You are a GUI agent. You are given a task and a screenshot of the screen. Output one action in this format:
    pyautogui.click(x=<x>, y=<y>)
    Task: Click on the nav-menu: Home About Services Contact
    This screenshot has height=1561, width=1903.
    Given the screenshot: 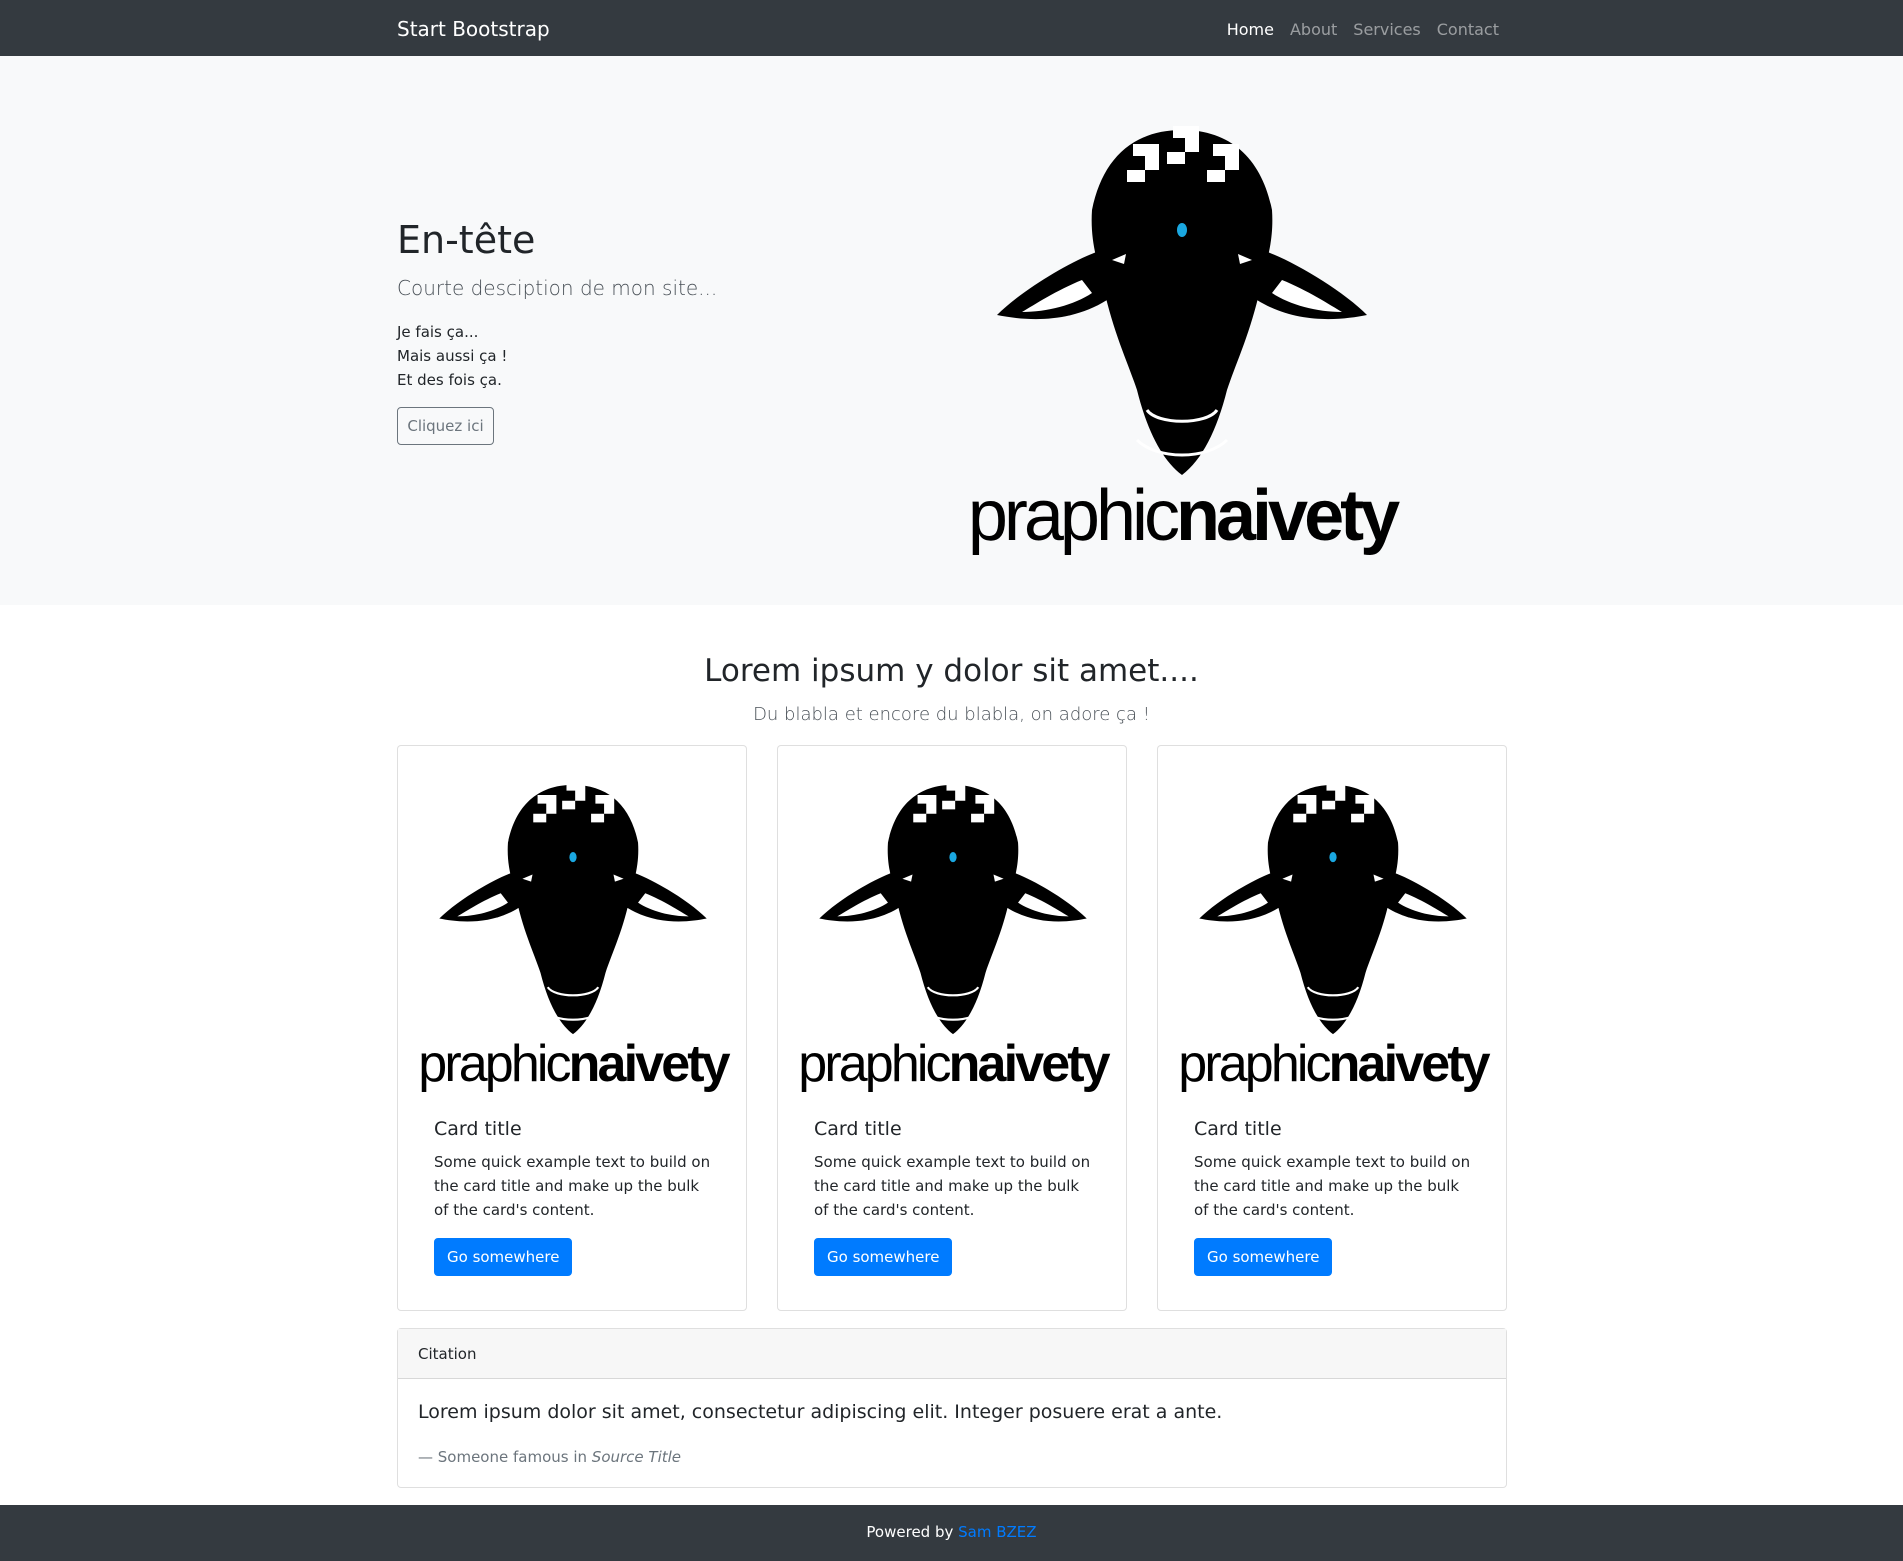 What is the action you would take?
    pyautogui.click(x=1363, y=29)
    